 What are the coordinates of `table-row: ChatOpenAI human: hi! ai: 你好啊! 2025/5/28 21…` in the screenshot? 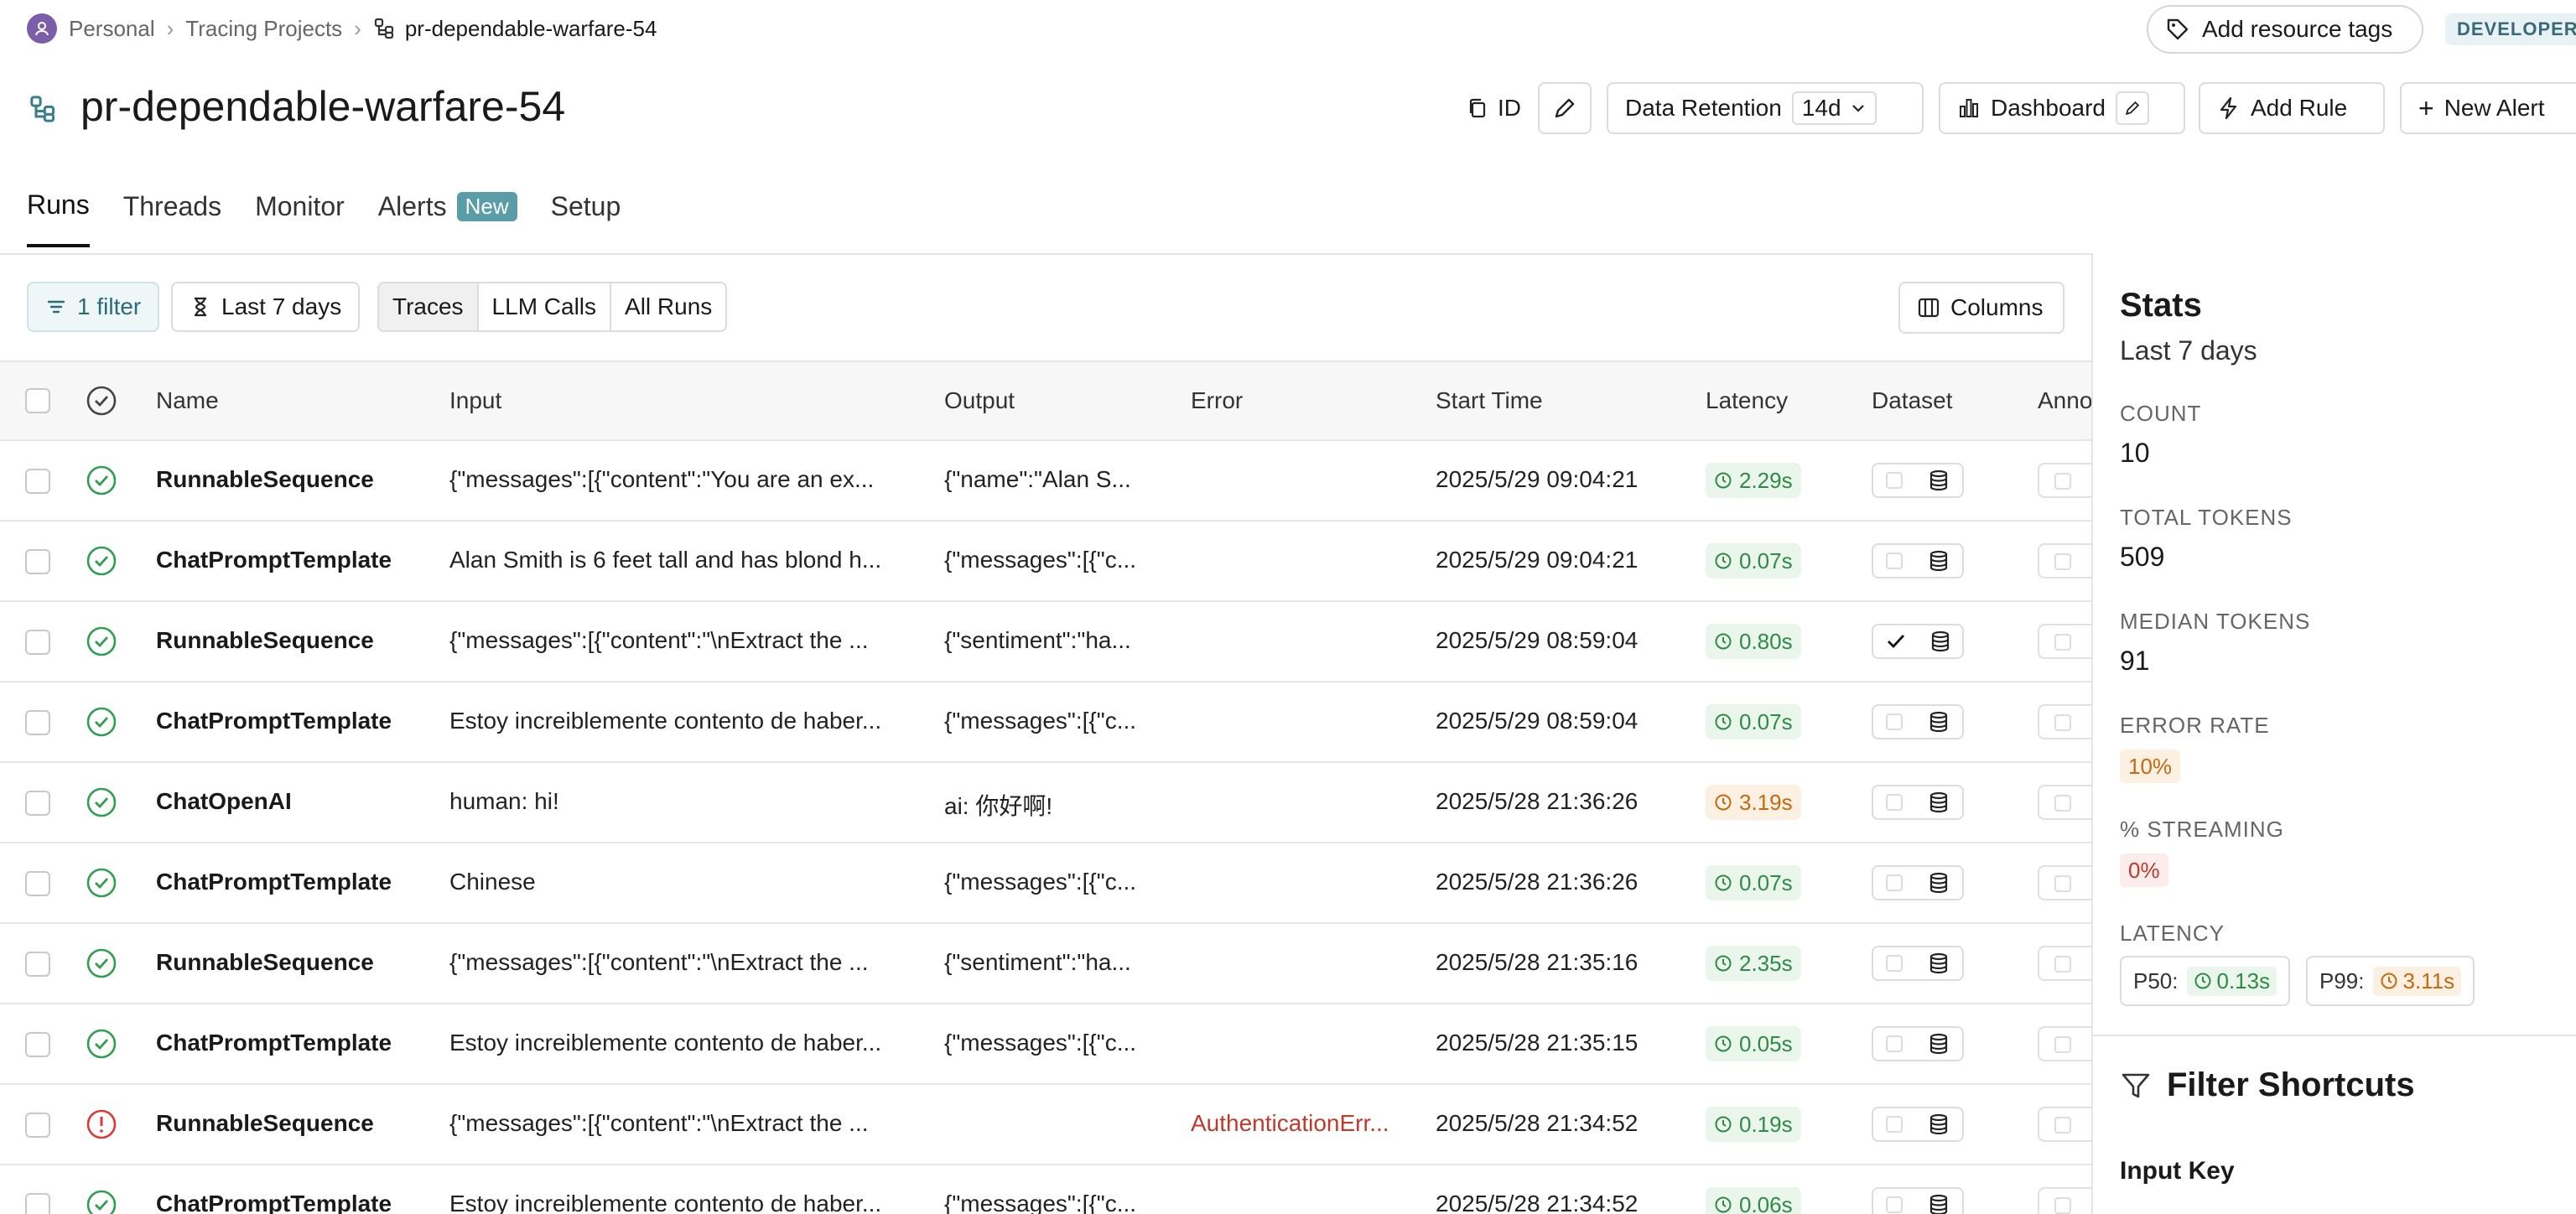 It's located at (1045, 803).